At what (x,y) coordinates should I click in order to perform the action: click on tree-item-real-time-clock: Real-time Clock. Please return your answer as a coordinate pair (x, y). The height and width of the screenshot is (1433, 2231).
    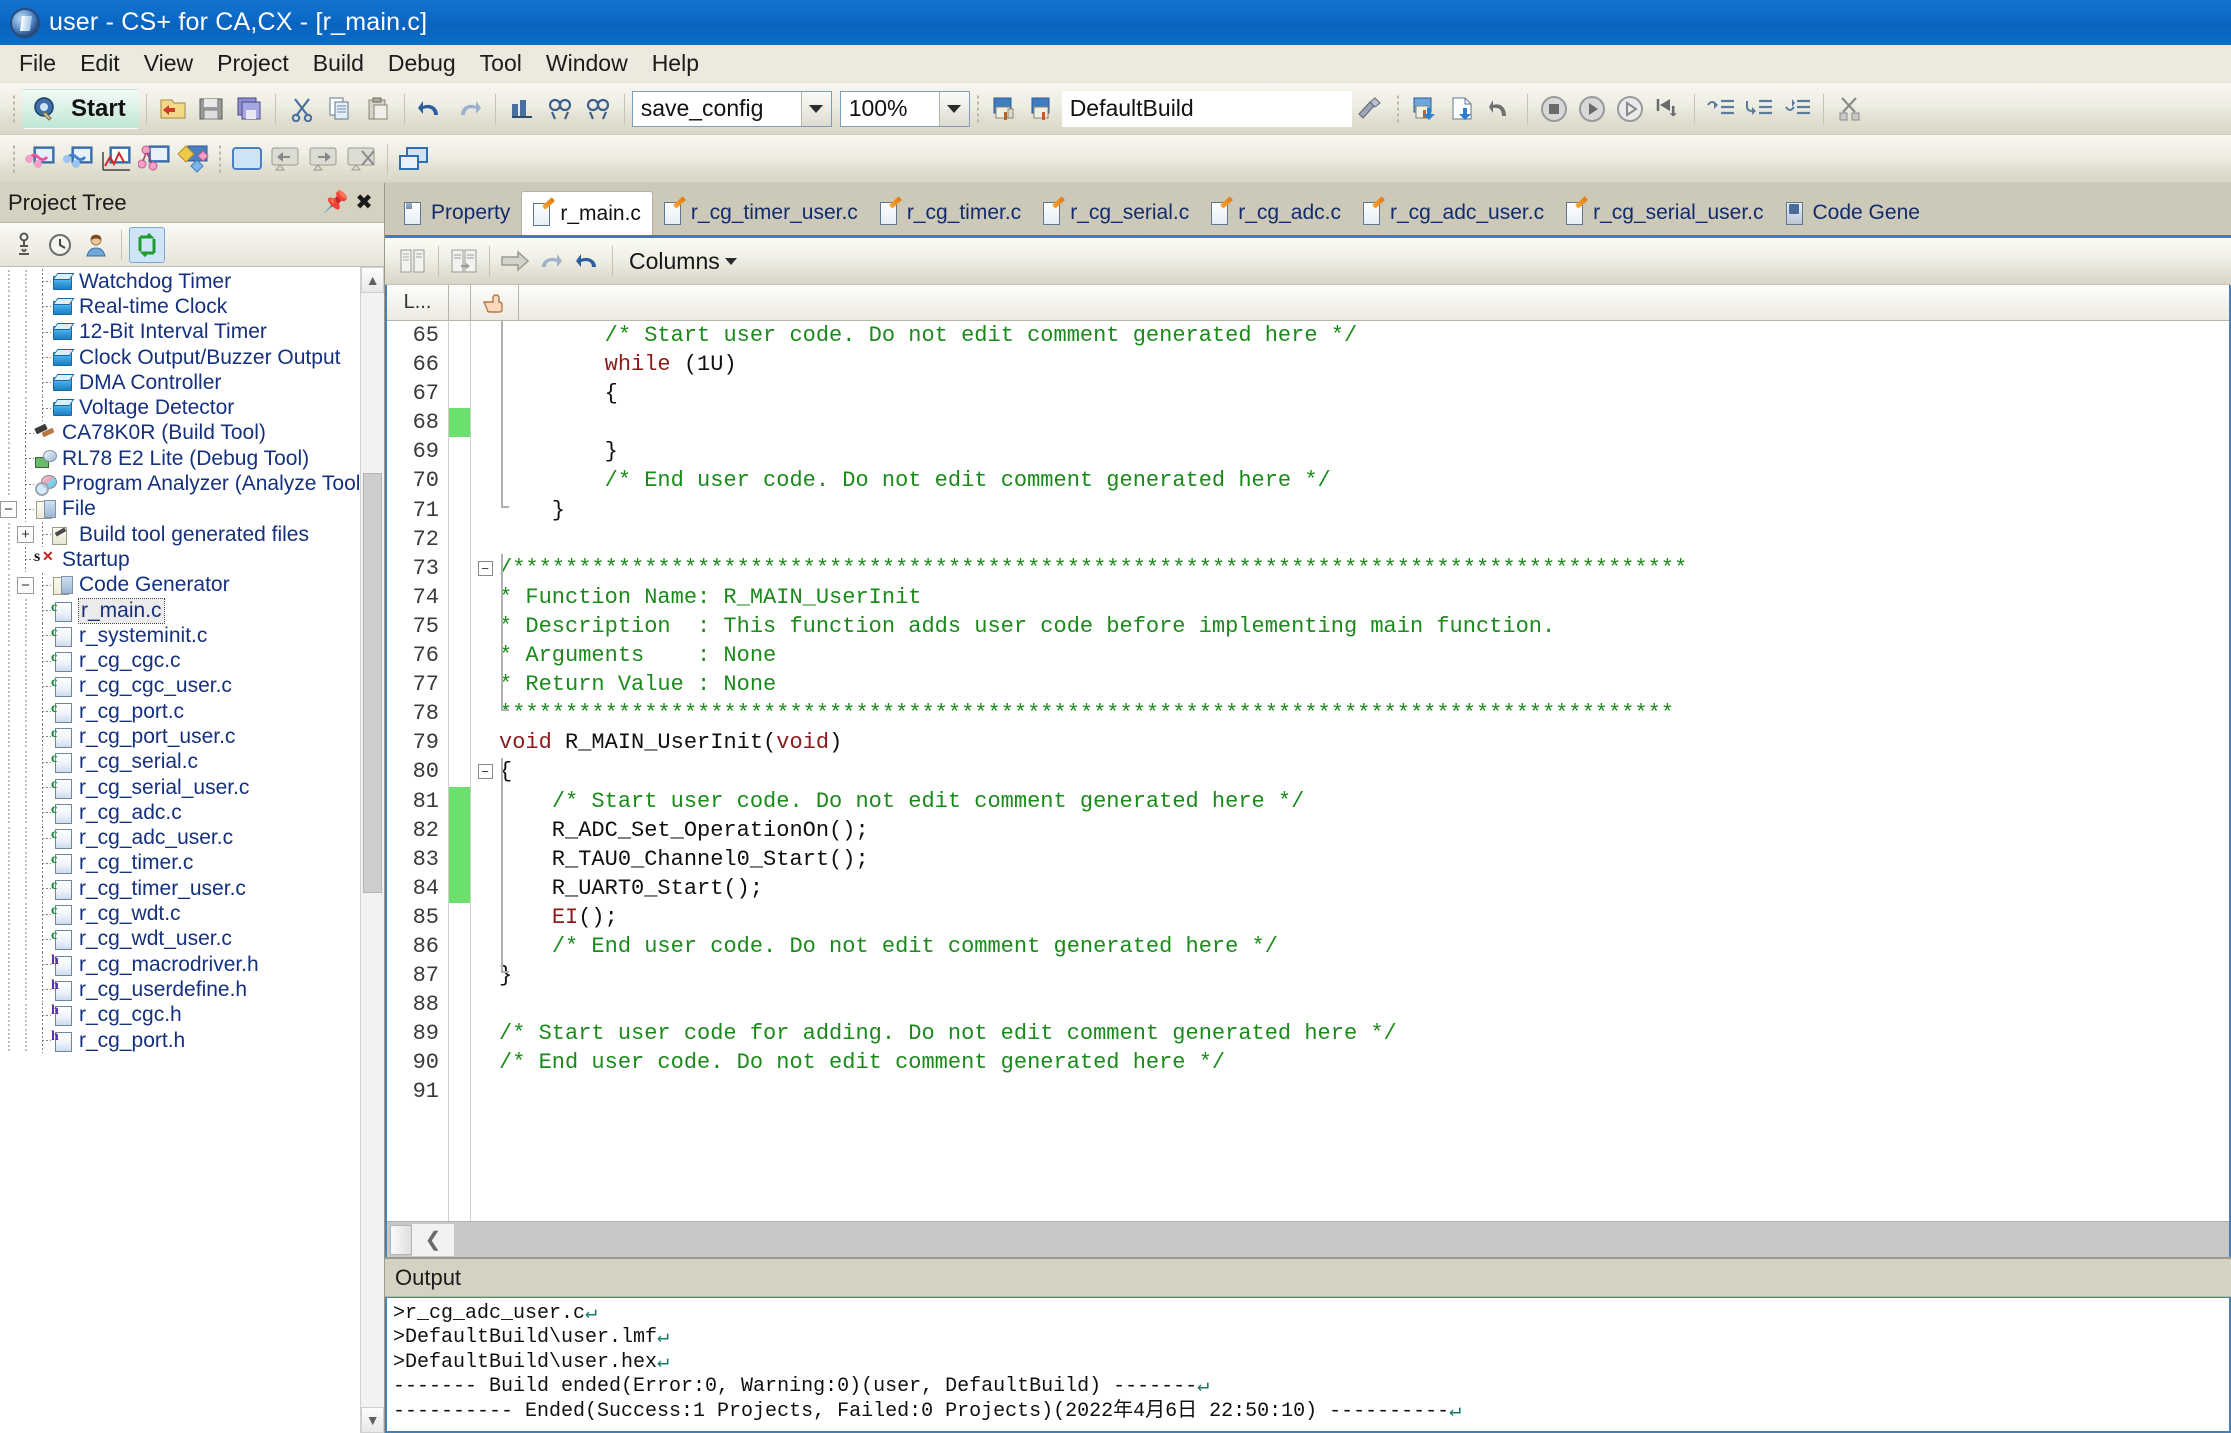
    Looking at the image, I should click on (180, 307).